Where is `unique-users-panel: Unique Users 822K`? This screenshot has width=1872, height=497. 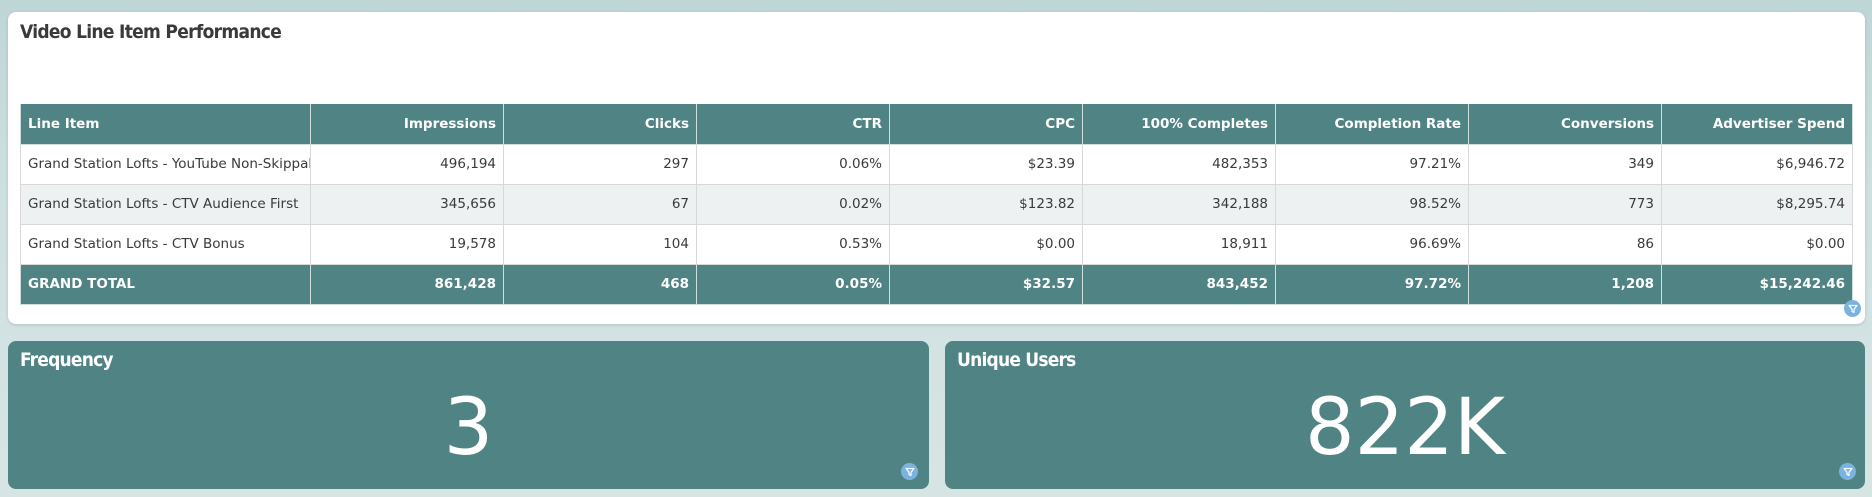
unique-users-panel: Unique Users 822K is located at coordinates (1405, 415).